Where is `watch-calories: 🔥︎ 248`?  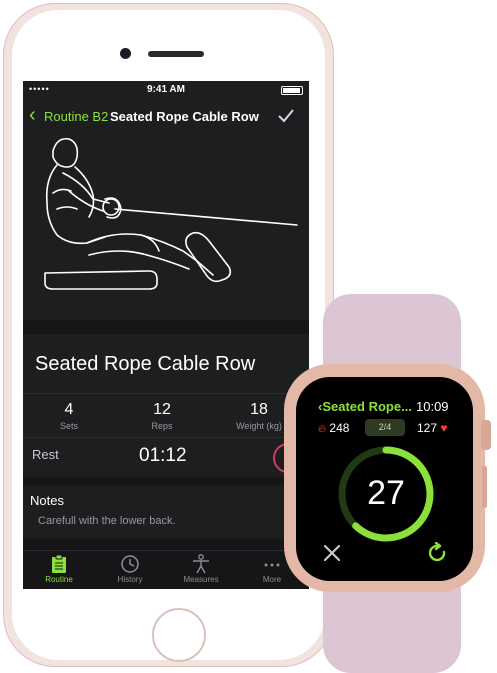
watch-calories: 🔥︎ 248 is located at coordinates (333, 428).